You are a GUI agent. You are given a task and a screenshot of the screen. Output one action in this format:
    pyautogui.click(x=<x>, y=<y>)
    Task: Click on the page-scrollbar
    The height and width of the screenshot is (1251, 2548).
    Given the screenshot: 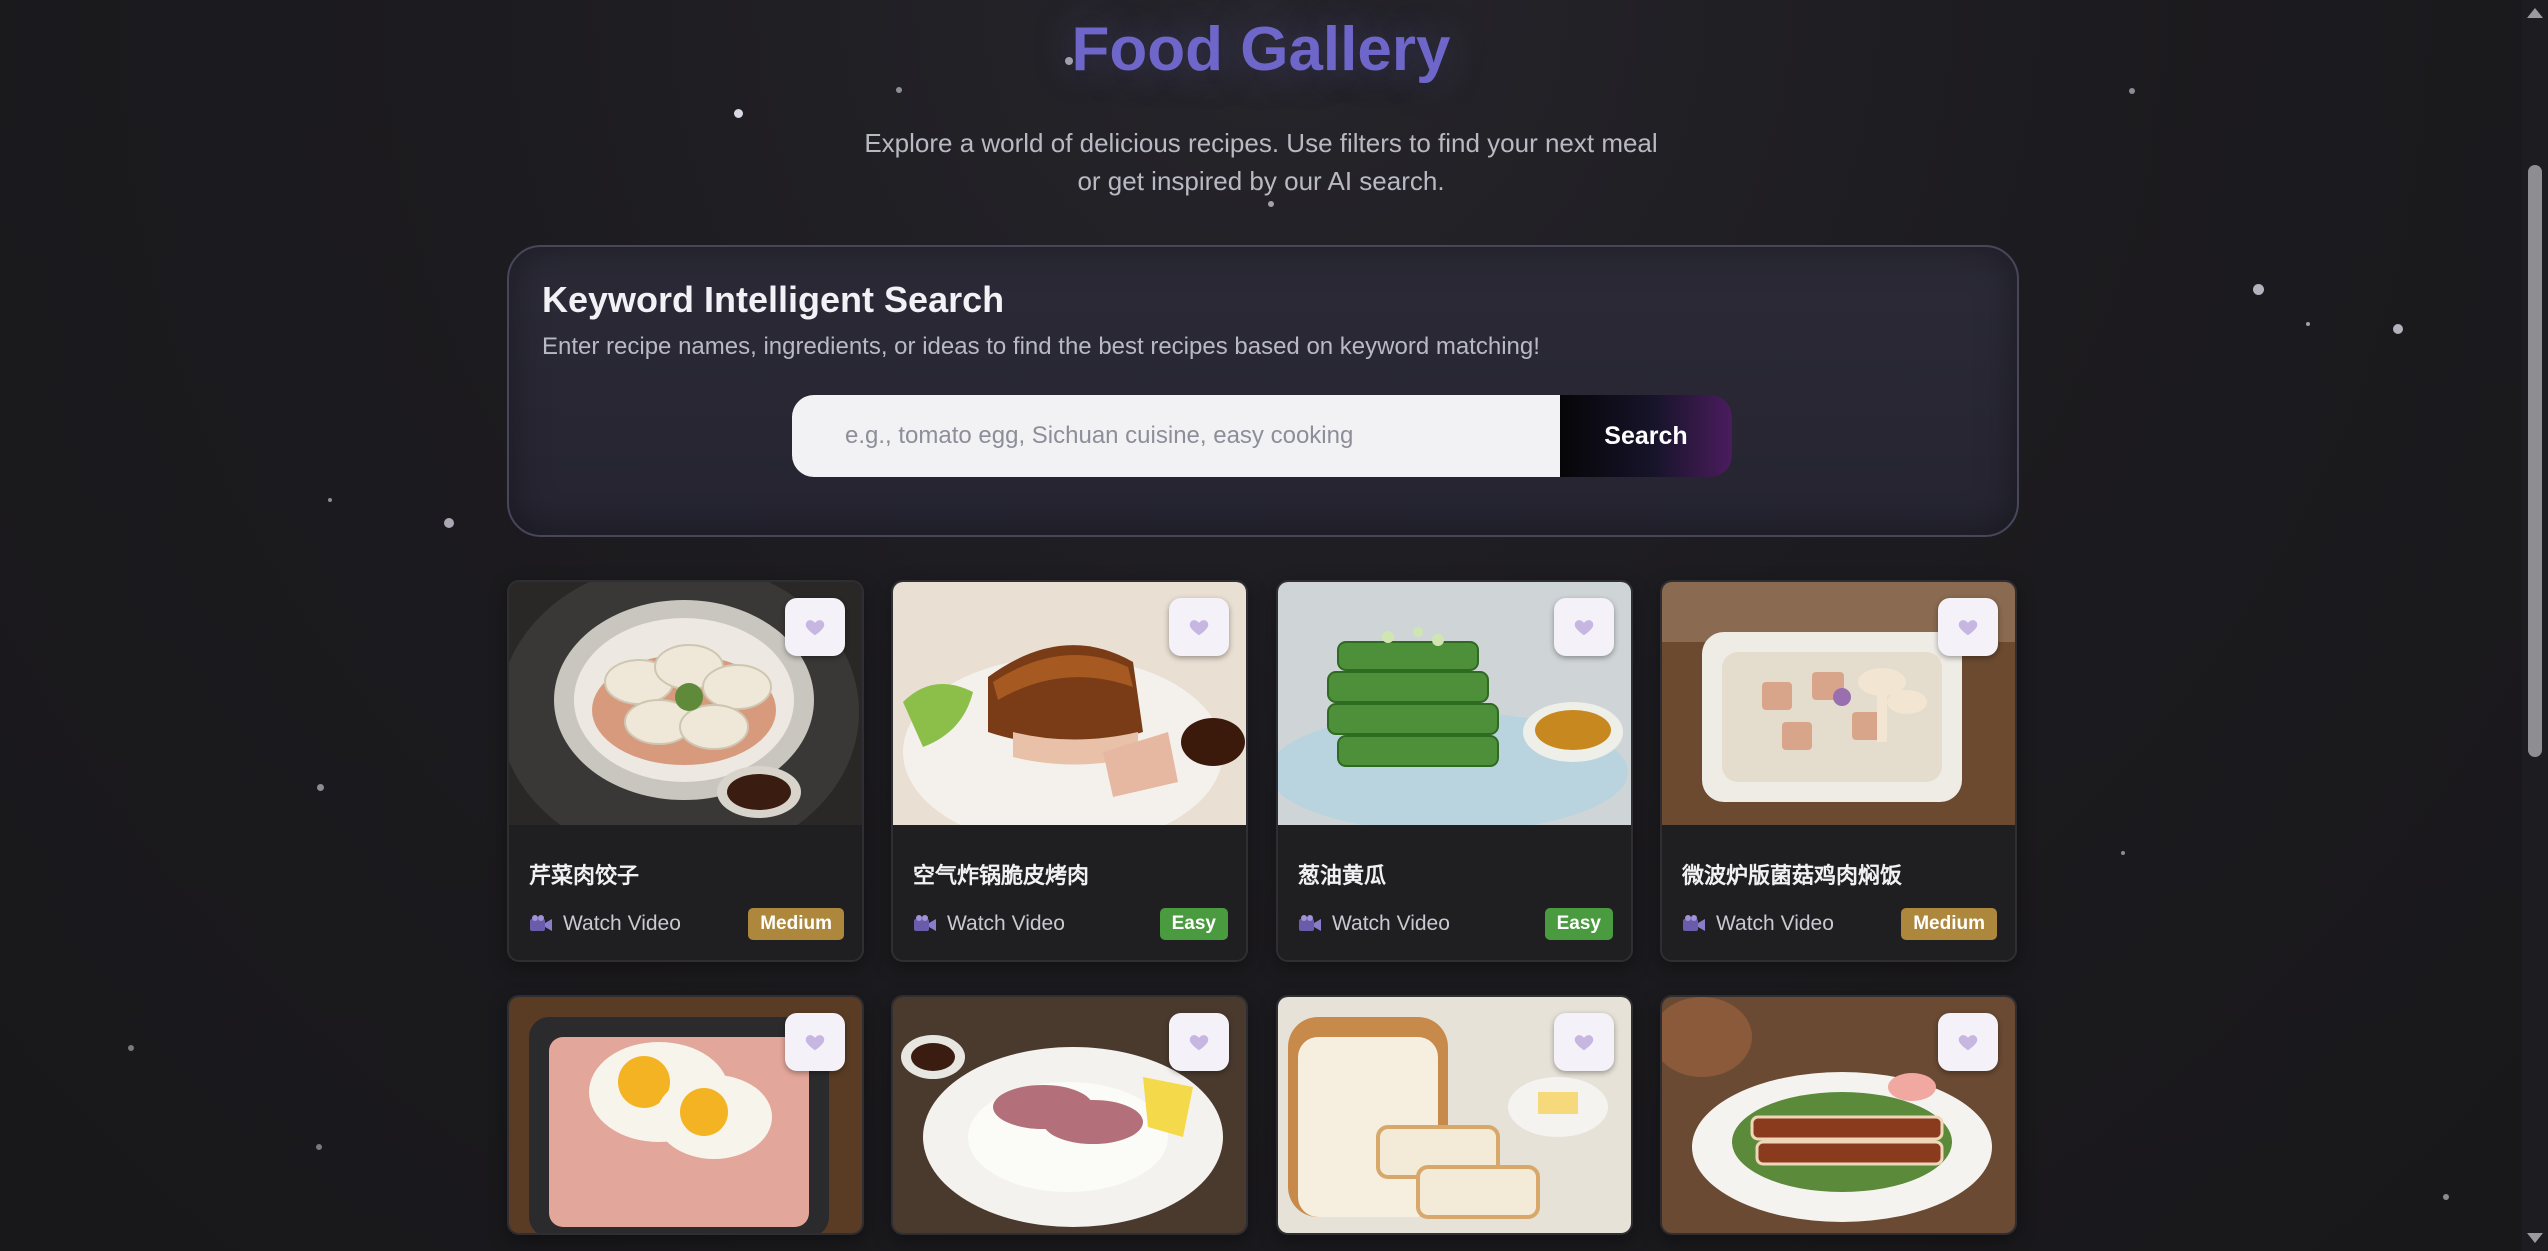 What is the action you would take?
    pyautogui.click(x=2535, y=625)
    